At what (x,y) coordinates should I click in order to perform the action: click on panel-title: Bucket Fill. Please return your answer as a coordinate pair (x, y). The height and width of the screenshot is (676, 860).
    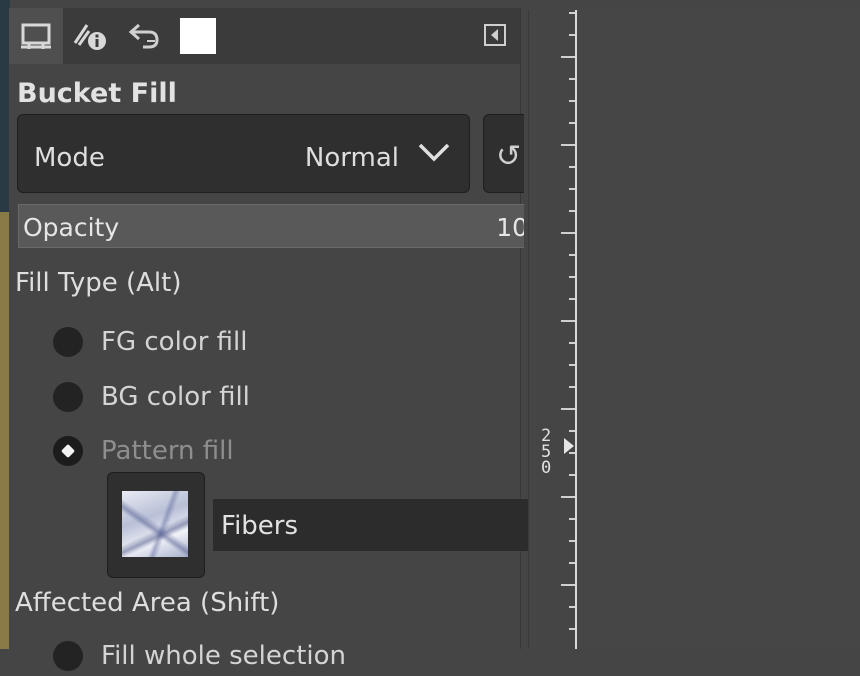
    Looking at the image, I should click on (97, 93).